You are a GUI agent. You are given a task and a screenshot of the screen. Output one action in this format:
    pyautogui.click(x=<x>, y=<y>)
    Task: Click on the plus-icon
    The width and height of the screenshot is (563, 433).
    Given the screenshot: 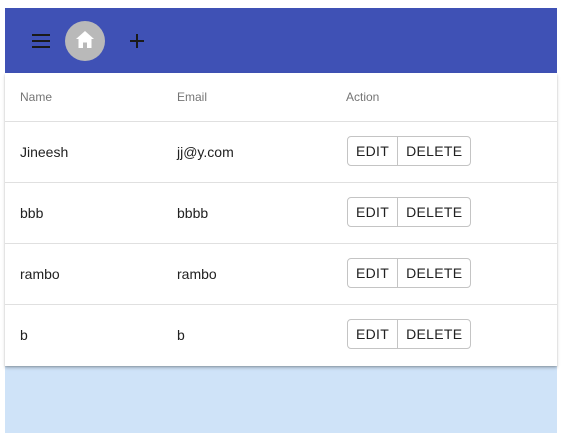 What is the action you would take?
    pyautogui.click(x=137, y=41)
    